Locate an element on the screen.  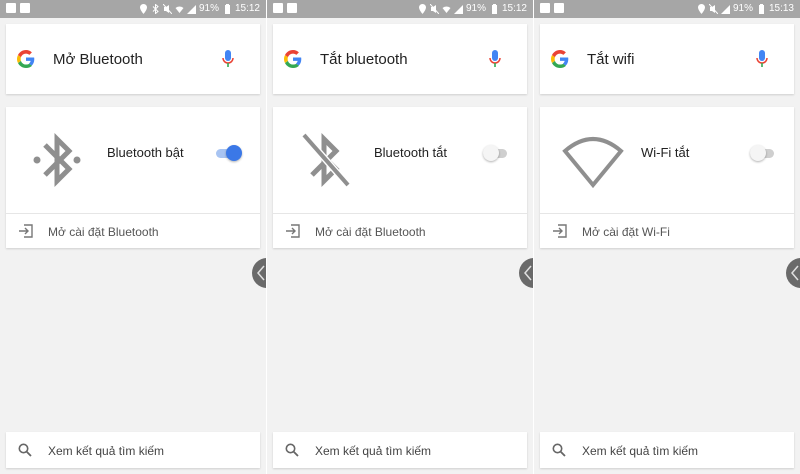
settings-link-label: Mở cài đặt Wi-Fi is located at coordinates (626, 232).